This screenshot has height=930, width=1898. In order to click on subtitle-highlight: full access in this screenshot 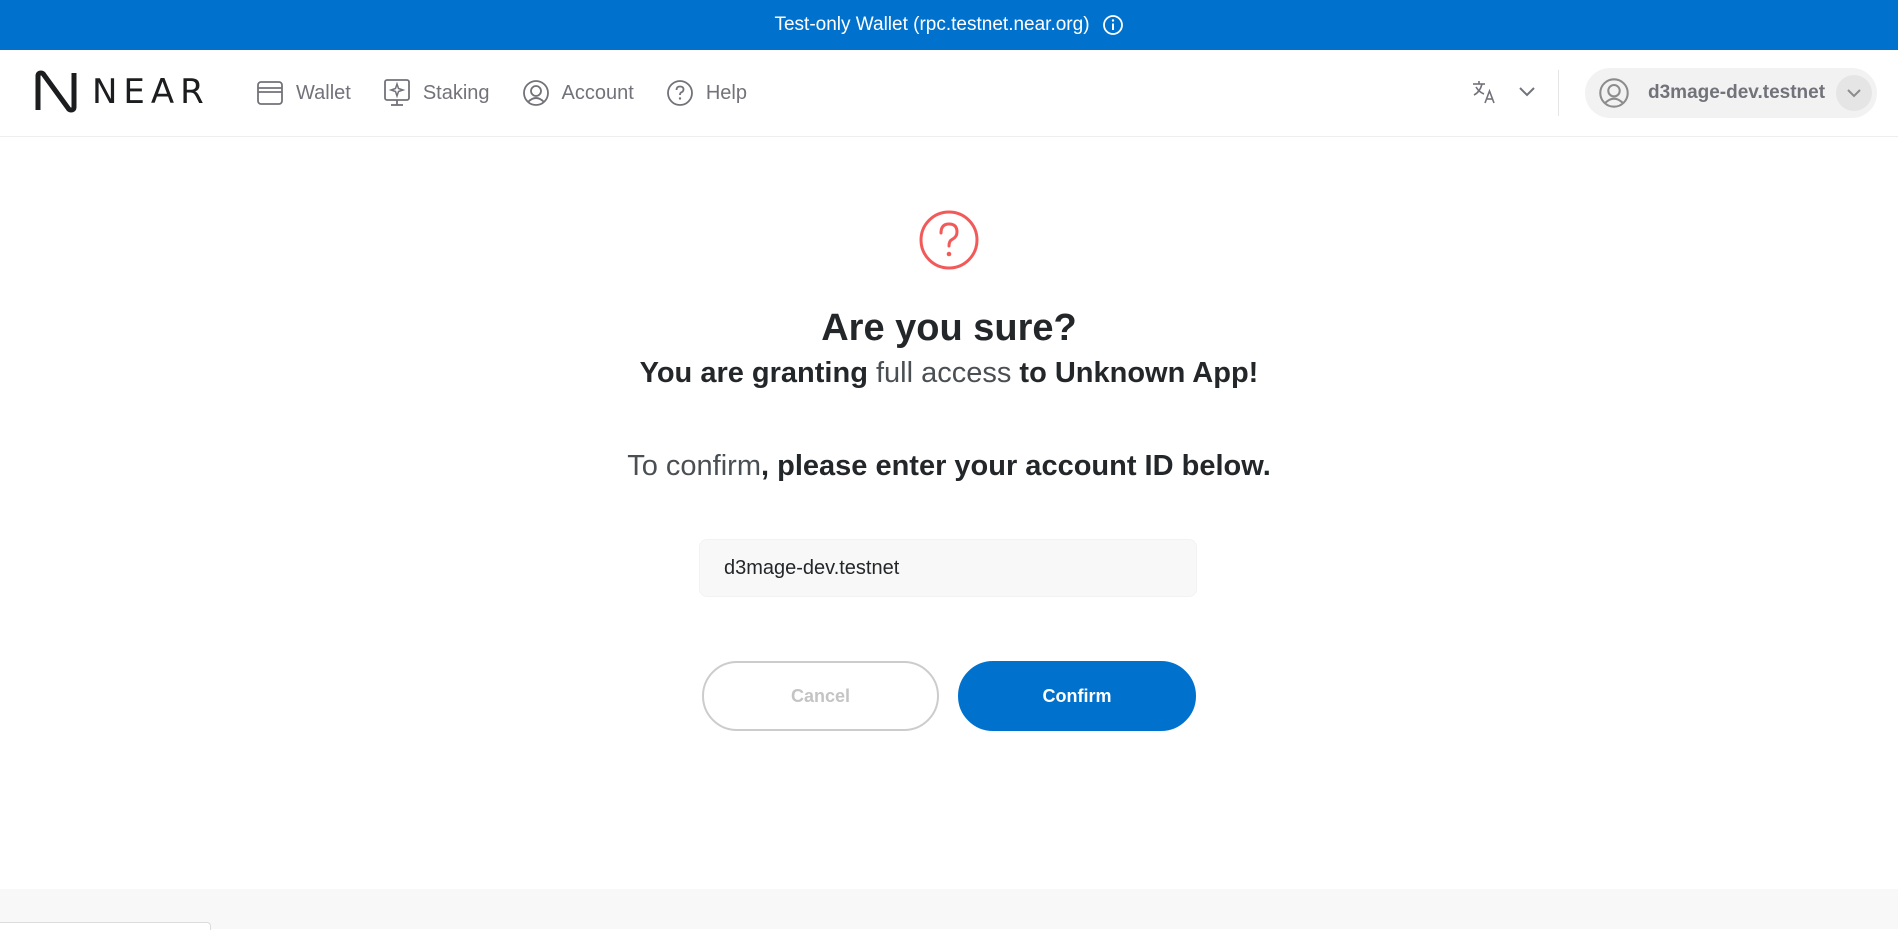, I will do `click(943, 373)`.